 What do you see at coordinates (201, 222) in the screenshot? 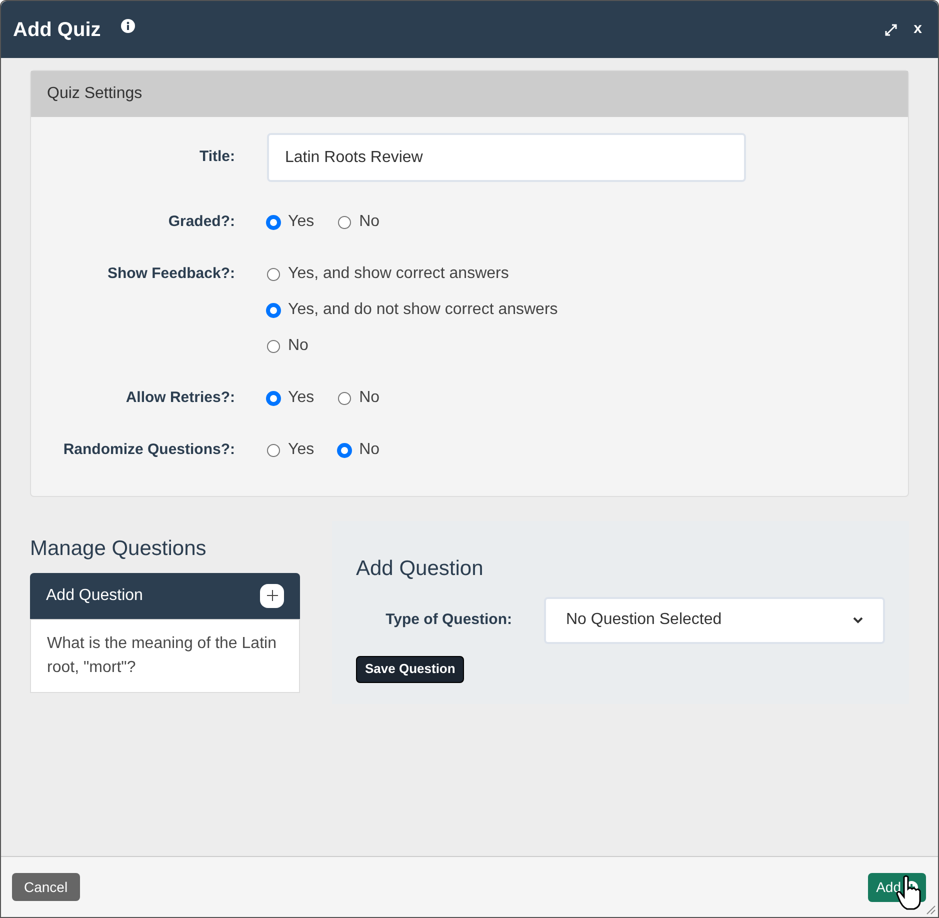
I see `field-label: Graded?:` at bounding box center [201, 222].